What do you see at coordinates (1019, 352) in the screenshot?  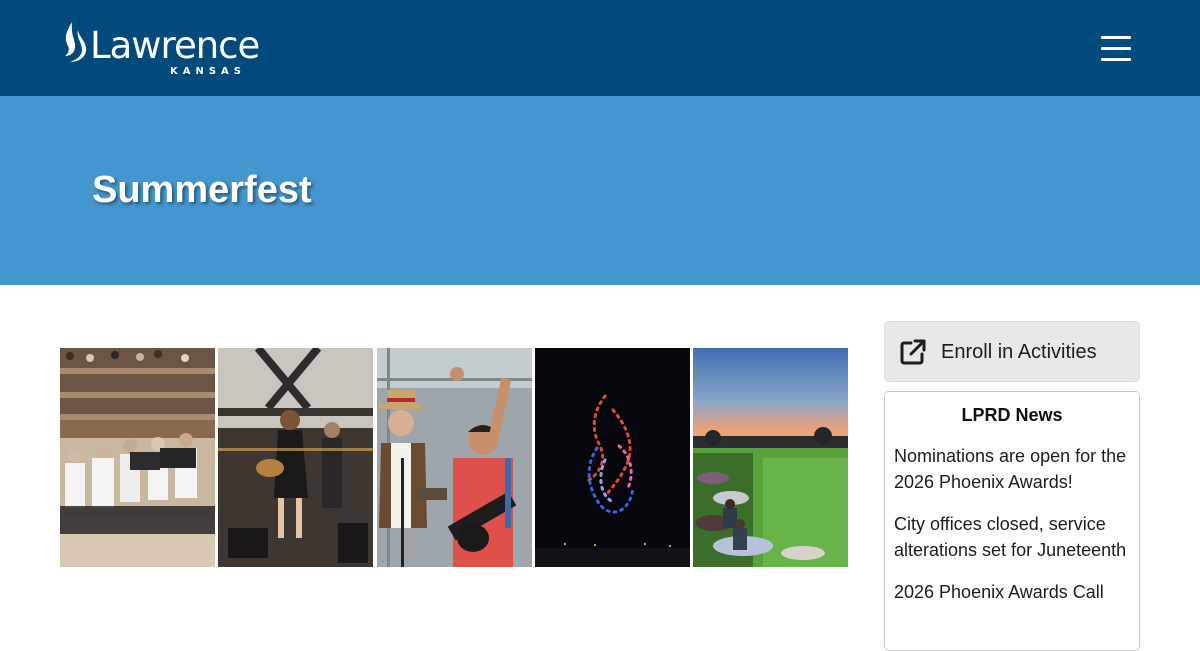 I see `enroll-label: Enroll in Activities` at bounding box center [1019, 352].